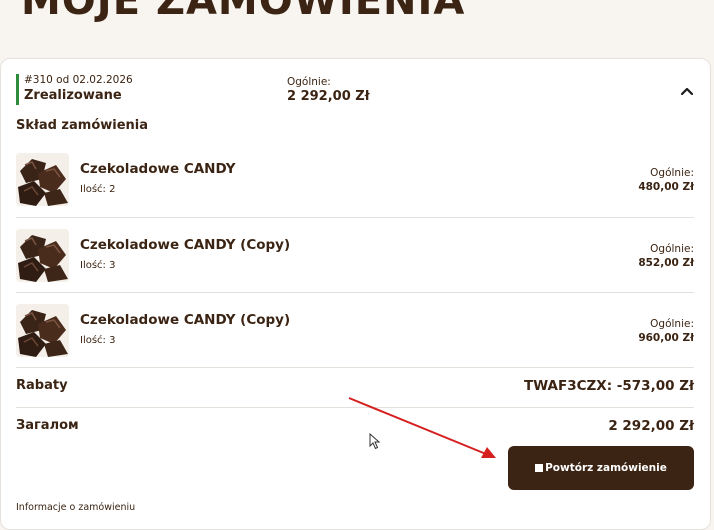  What do you see at coordinates (375, 441) in the screenshot?
I see `mouse-pointer-icon` at bounding box center [375, 441].